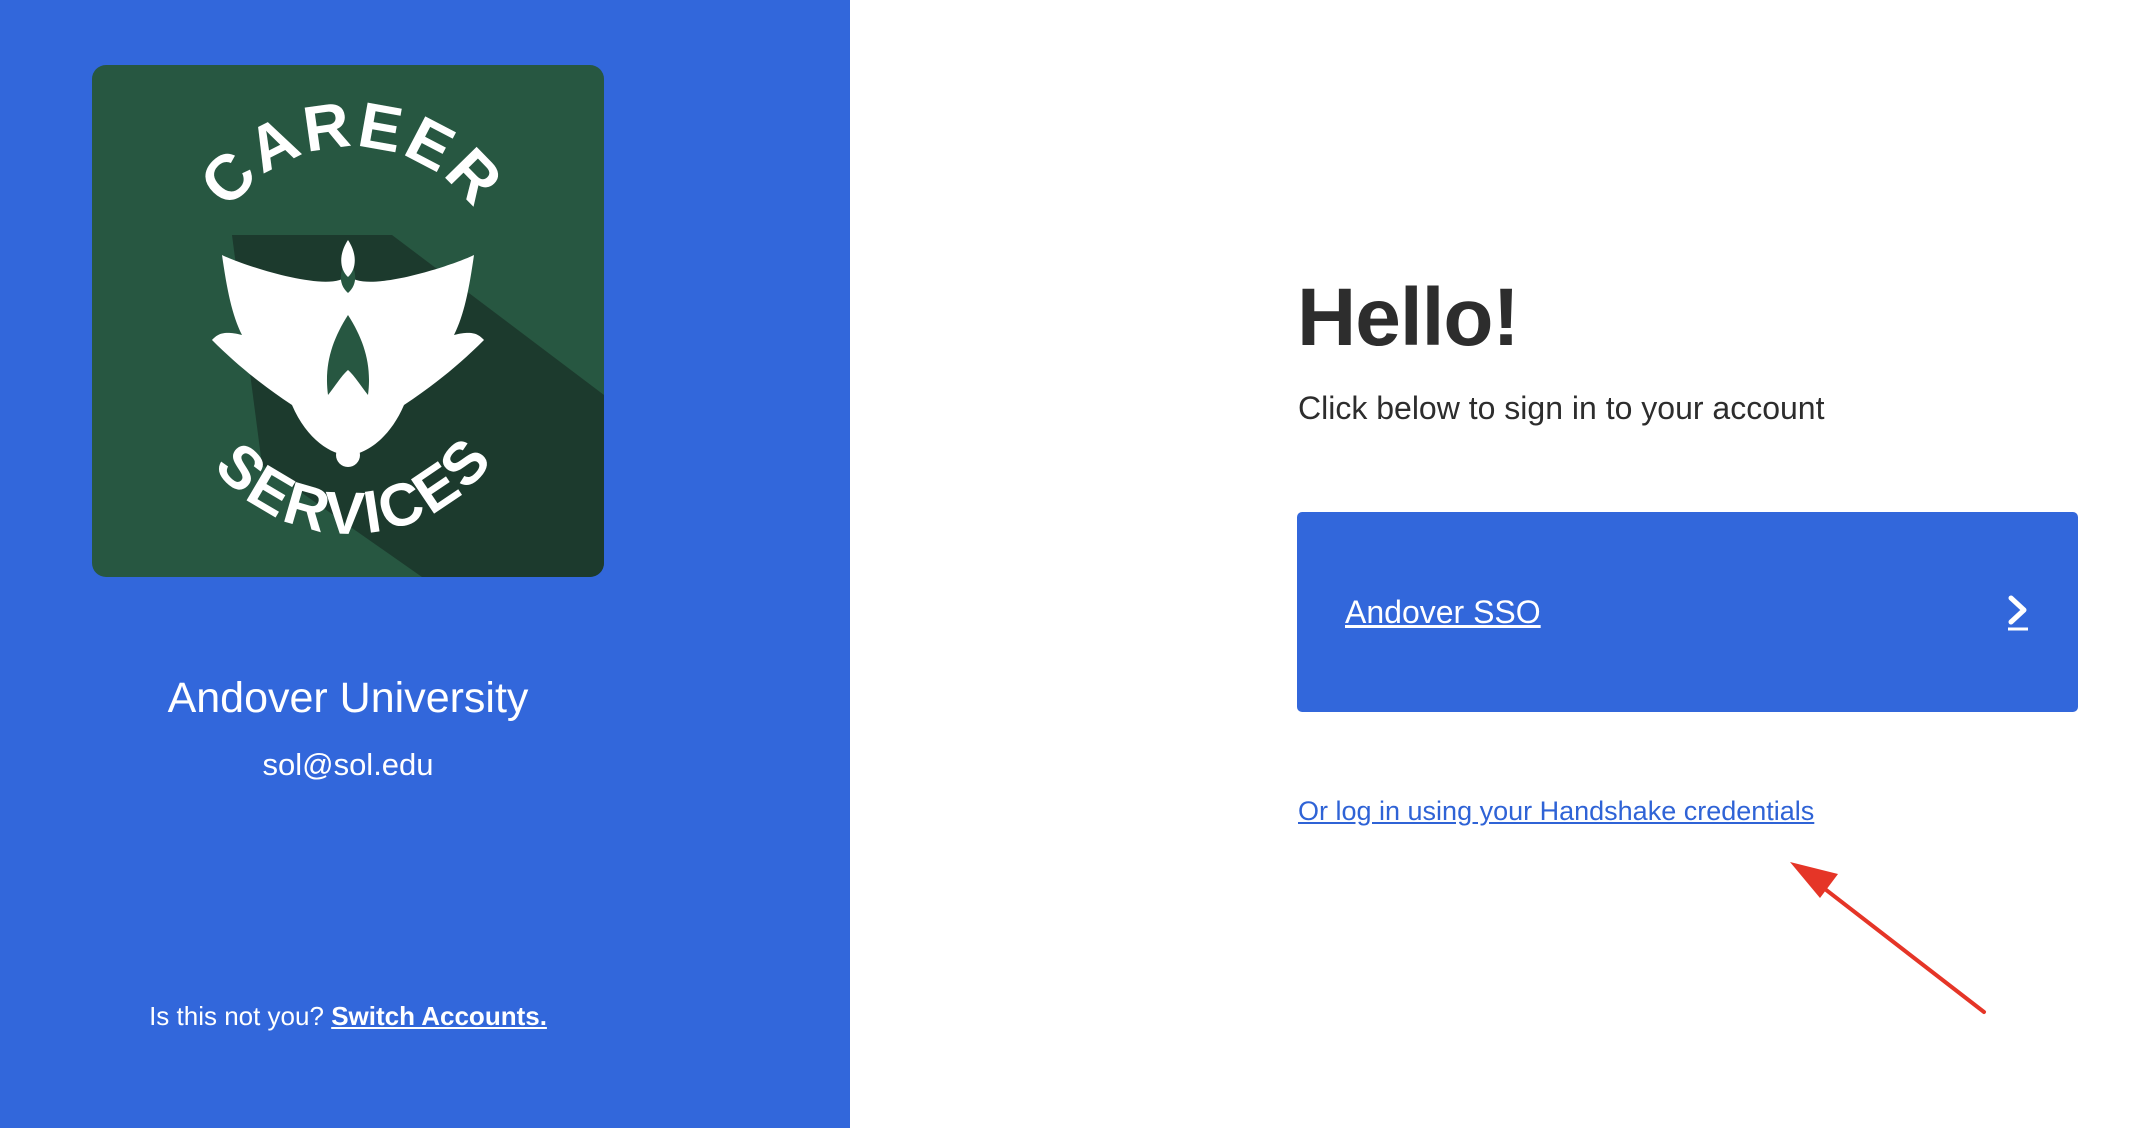  What do you see at coordinates (1443, 612) in the screenshot?
I see `sso-button-label: Andover SSO` at bounding box center [1443, 612].